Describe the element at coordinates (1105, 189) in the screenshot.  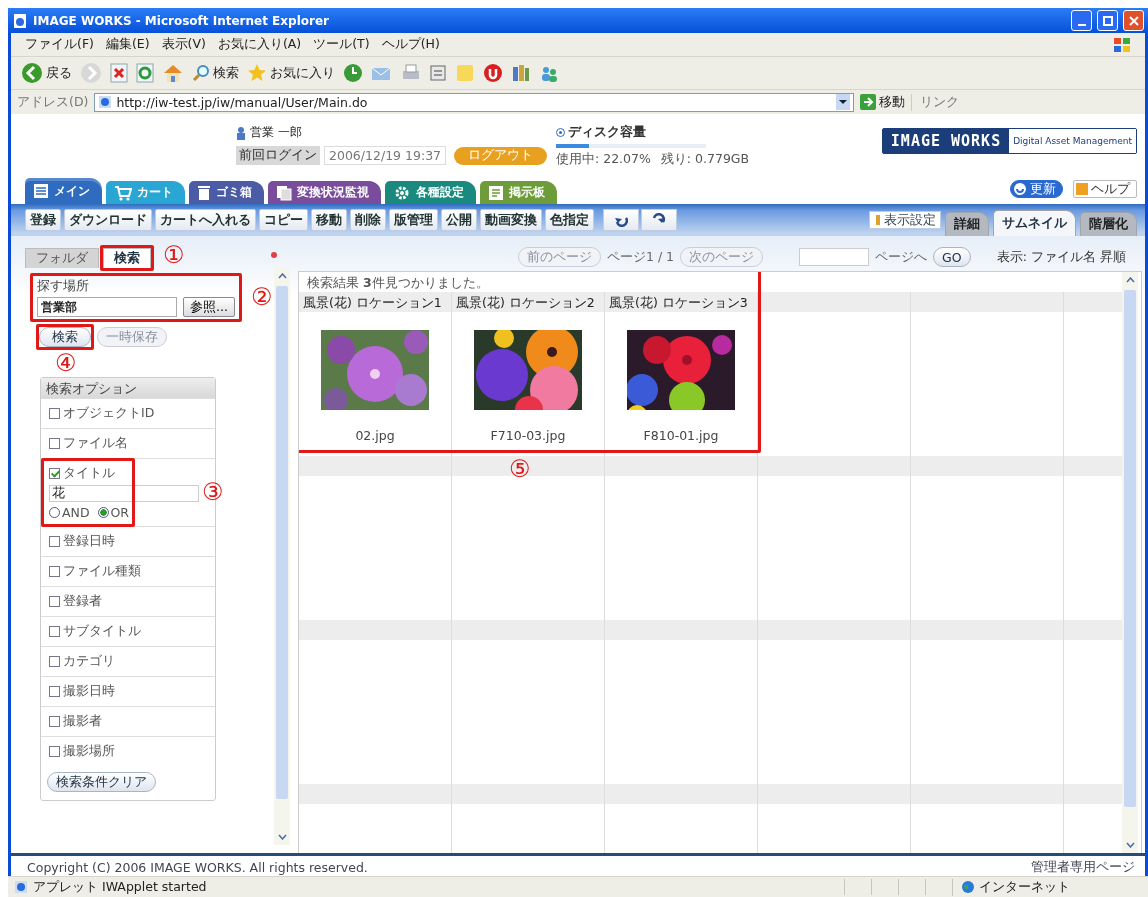
I see `help-button: ヘルプ` at that location.